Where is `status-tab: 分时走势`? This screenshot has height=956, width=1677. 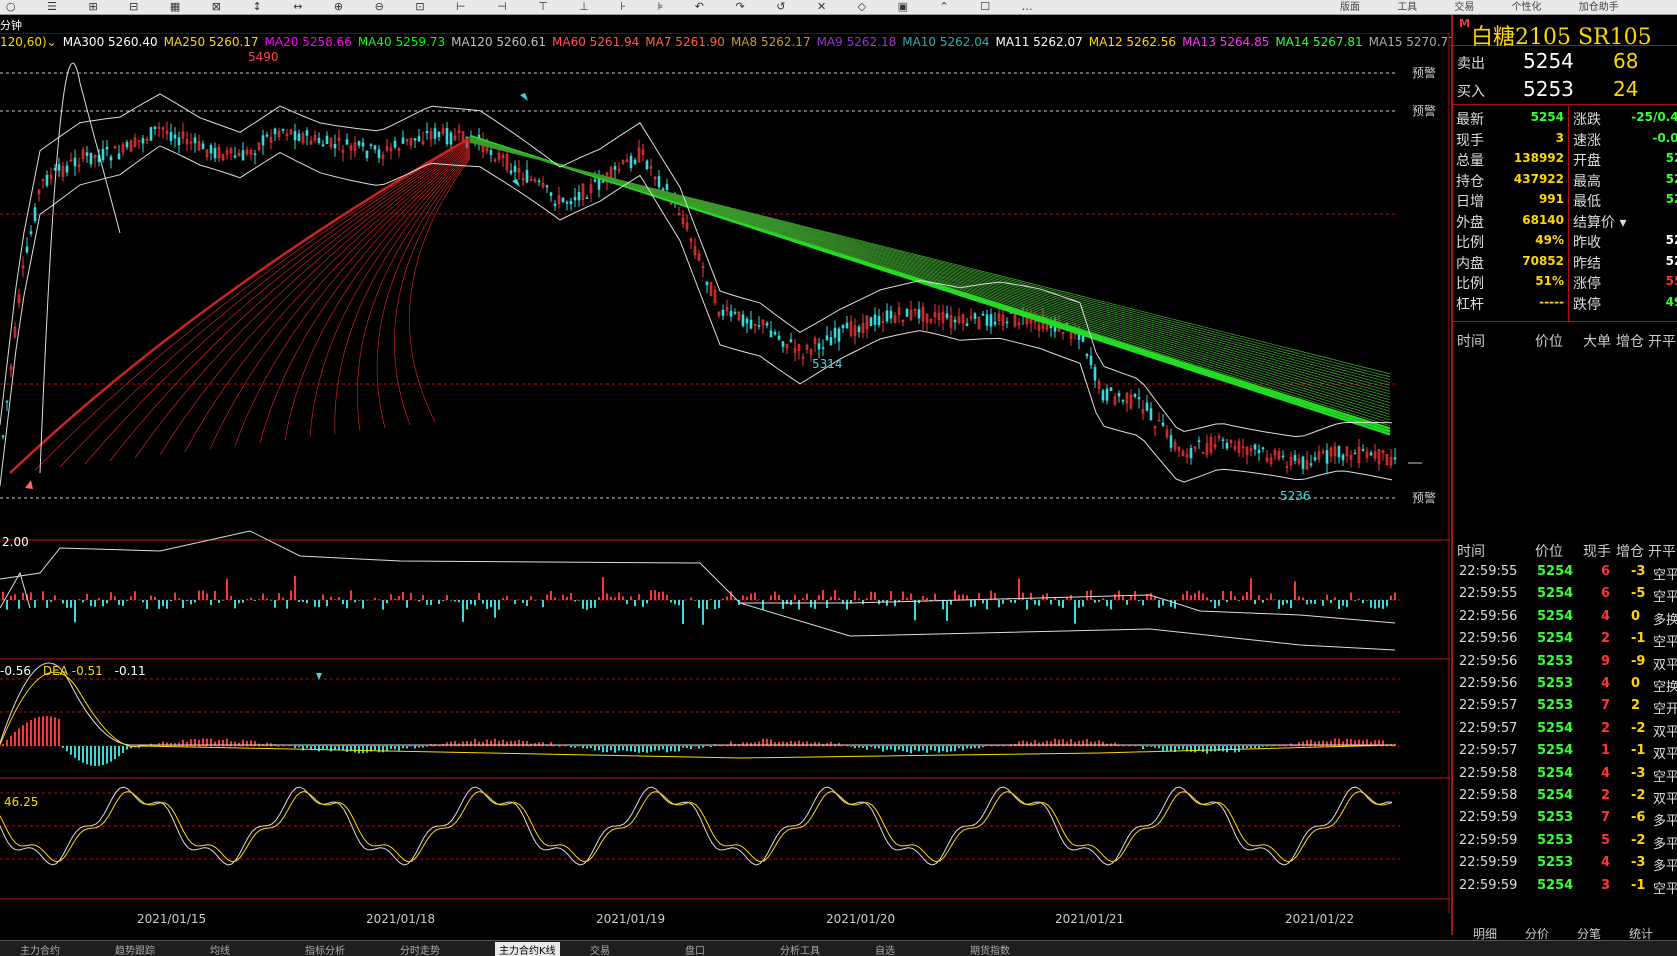
status-tab: 分时走势 is located at coordinates (420, 949).